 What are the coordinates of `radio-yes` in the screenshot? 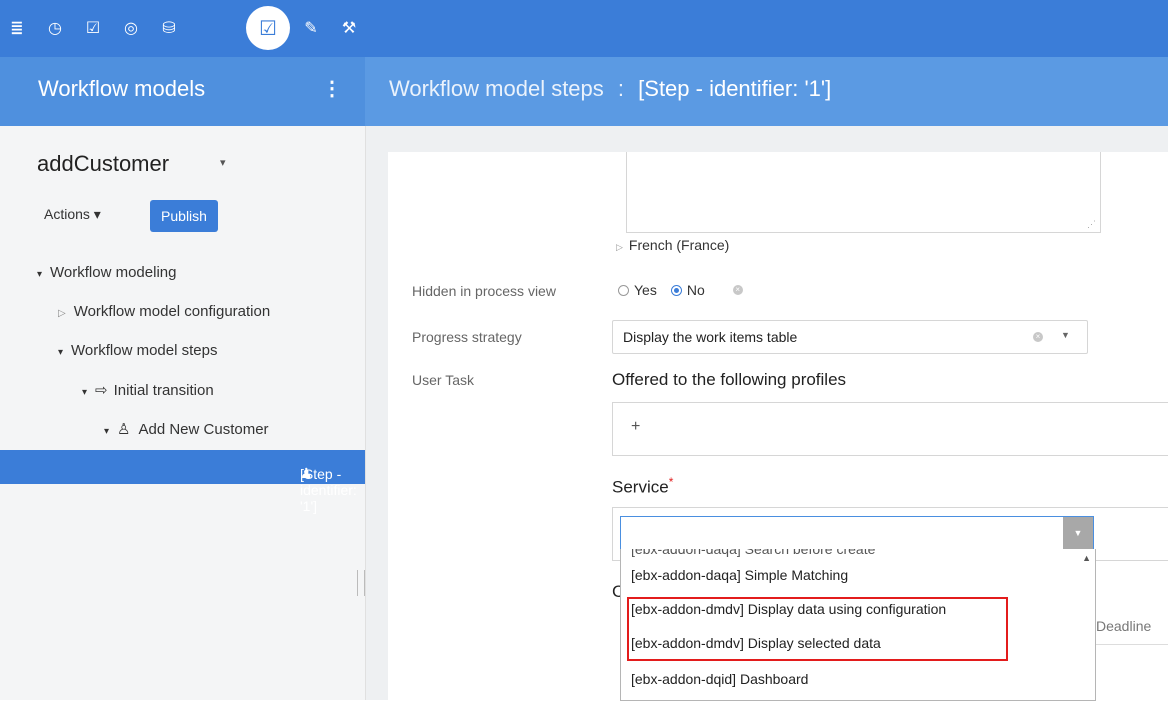 It's located at (623, 290).